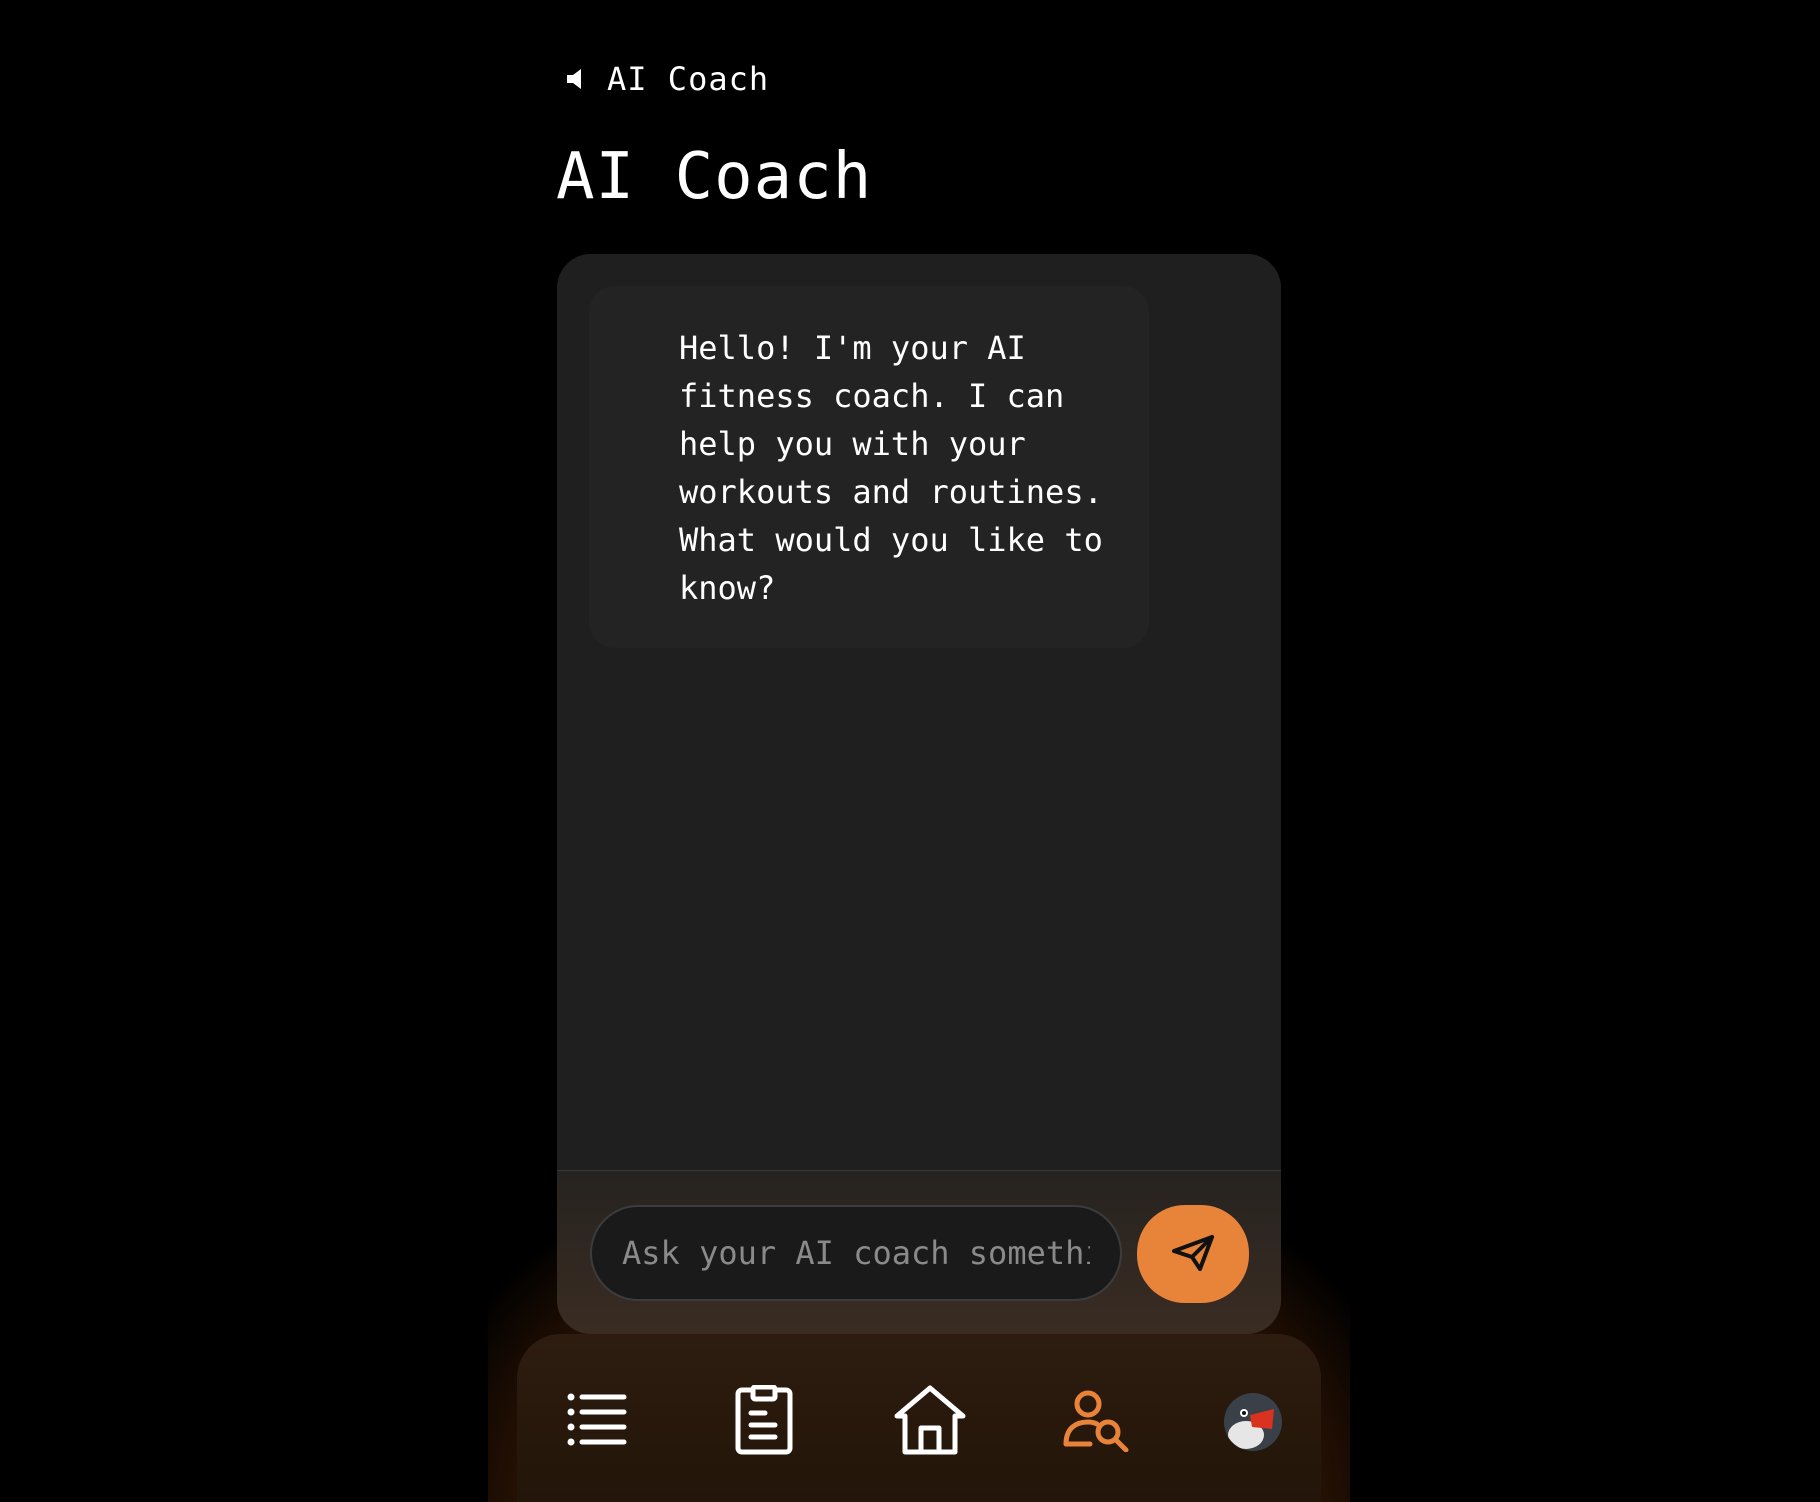  Describe the element at coordinates (856, 1253) in the screenshot. I see `chat-input` at that location.